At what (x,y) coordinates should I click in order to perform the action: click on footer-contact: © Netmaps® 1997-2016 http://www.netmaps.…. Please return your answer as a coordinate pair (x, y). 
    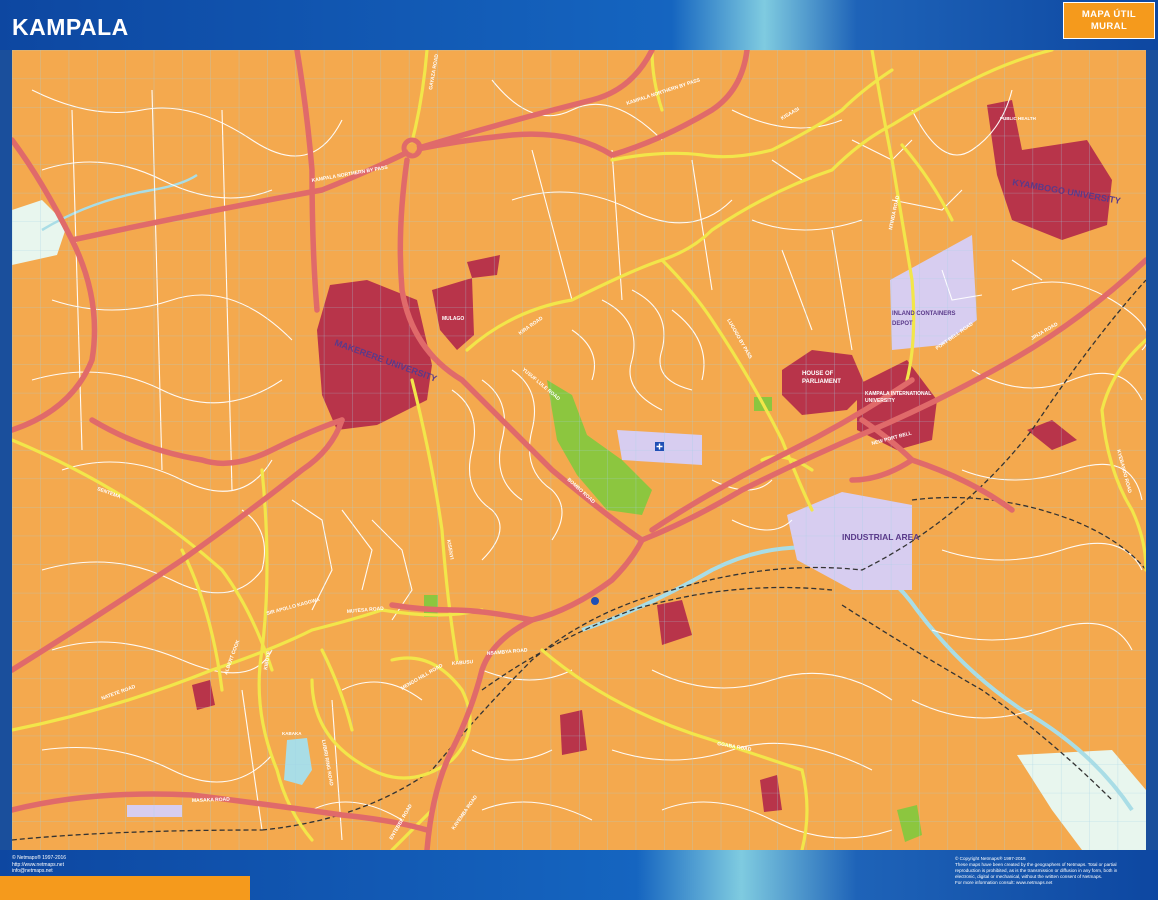
    Looking at the image, I should click on (127, 865).